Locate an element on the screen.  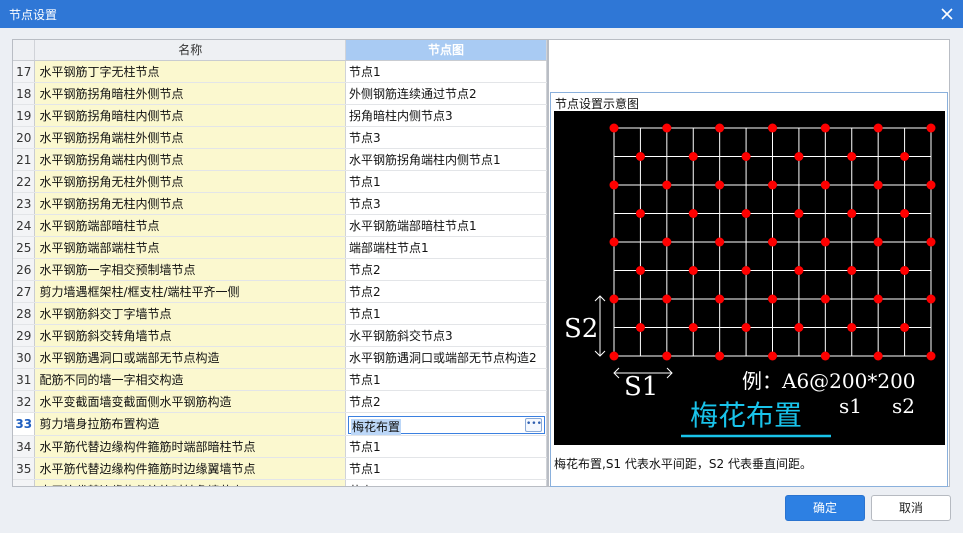
row-number: 20 is located at coordinates (24, 137).